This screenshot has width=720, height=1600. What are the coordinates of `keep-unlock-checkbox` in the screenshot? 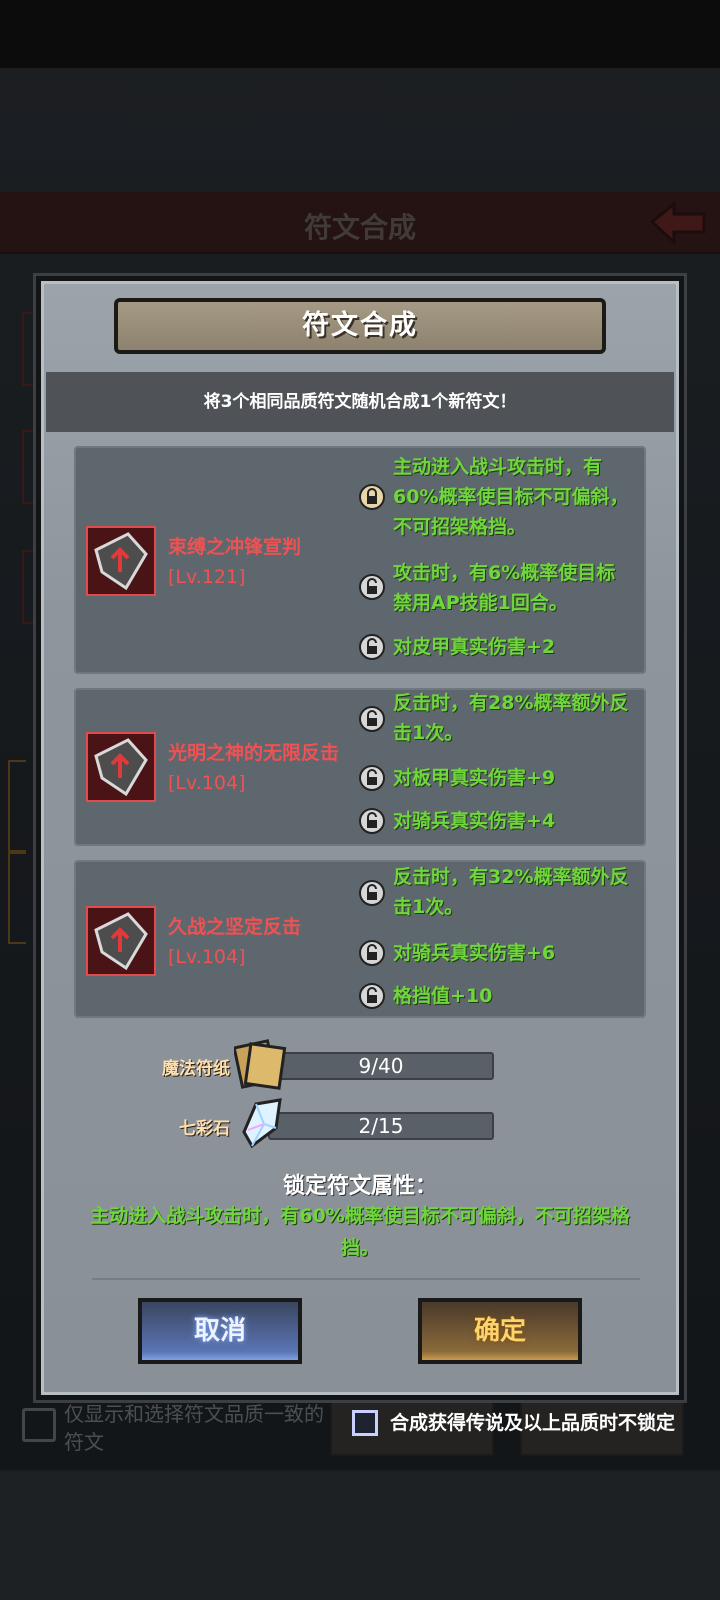 It's located at (365, 1423).